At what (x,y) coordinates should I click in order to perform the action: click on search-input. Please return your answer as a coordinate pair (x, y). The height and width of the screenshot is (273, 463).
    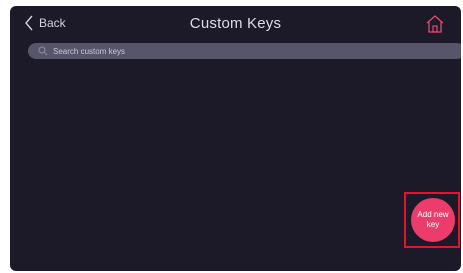
    Looking at the image, I should click on (243, 51).